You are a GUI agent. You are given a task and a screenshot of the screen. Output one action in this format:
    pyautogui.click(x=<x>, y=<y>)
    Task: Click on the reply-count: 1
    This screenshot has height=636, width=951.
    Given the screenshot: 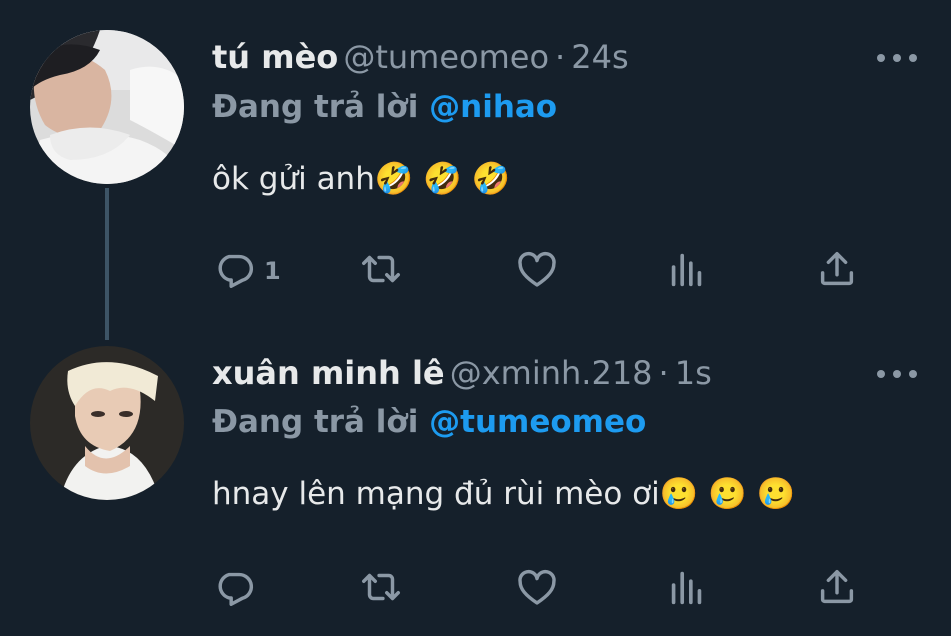 What is the action you would take?
    pyautogui.click(x=272, y=271)
    